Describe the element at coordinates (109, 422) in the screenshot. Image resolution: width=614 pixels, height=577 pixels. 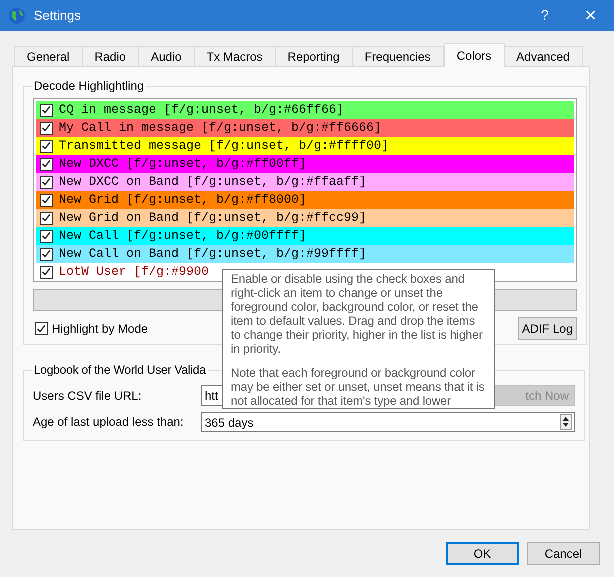
I see `field-label: Age of last upload less than:` at that location.